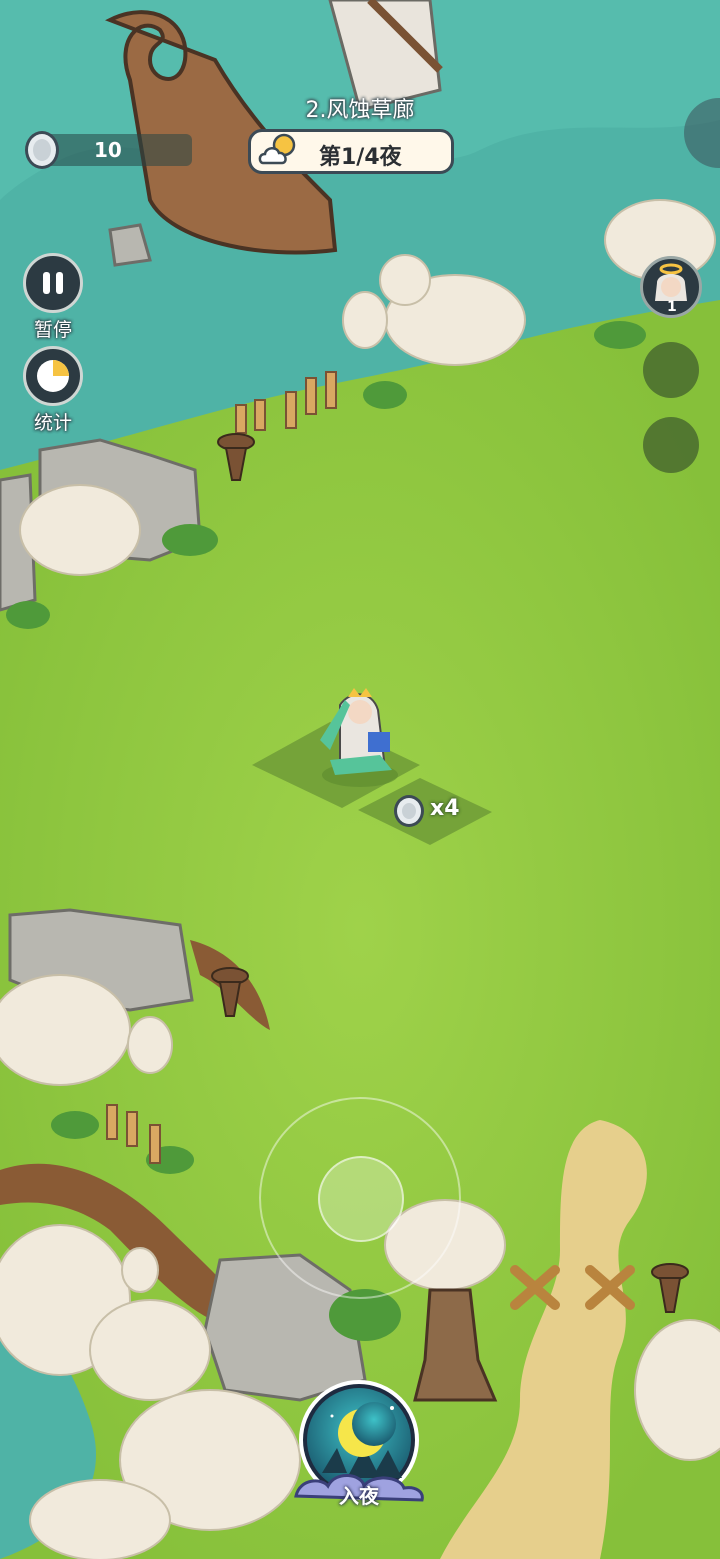  I want to click on hero-avatar: 1, so click(671, 287).